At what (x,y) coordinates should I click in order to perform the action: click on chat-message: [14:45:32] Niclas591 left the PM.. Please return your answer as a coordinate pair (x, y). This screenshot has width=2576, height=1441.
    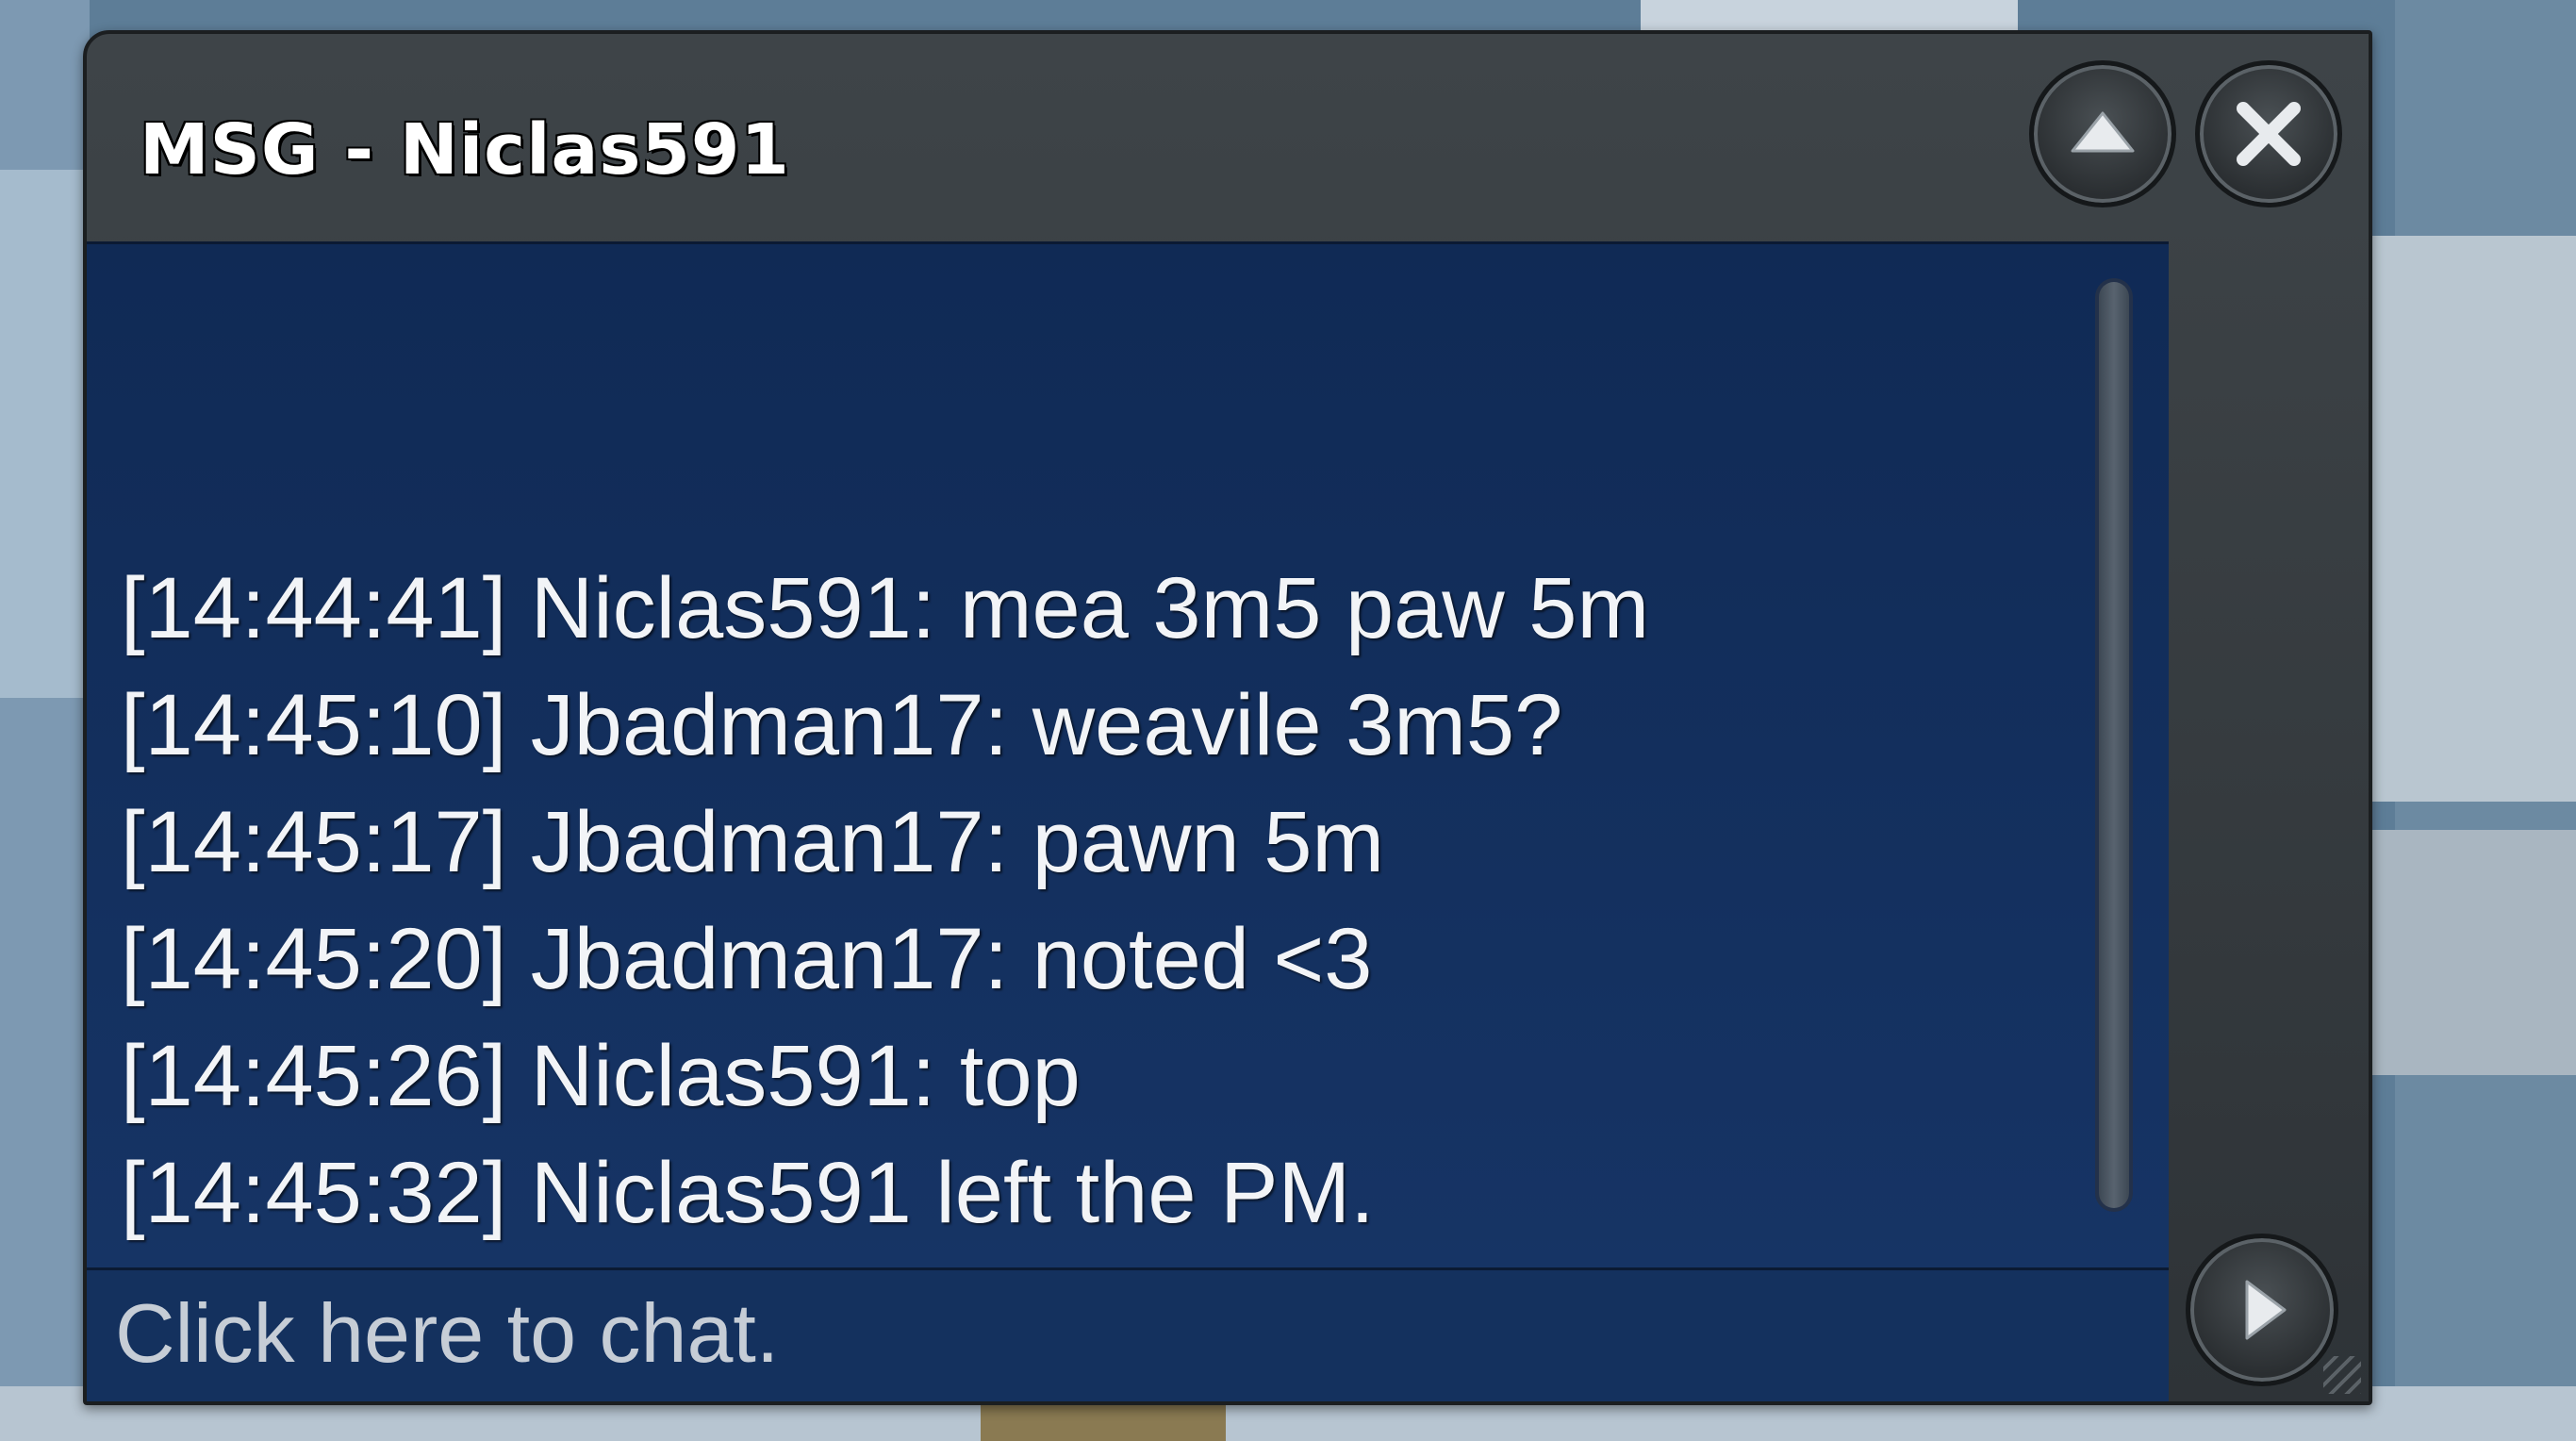
    Looking at the image, I should click on (748, 1193).